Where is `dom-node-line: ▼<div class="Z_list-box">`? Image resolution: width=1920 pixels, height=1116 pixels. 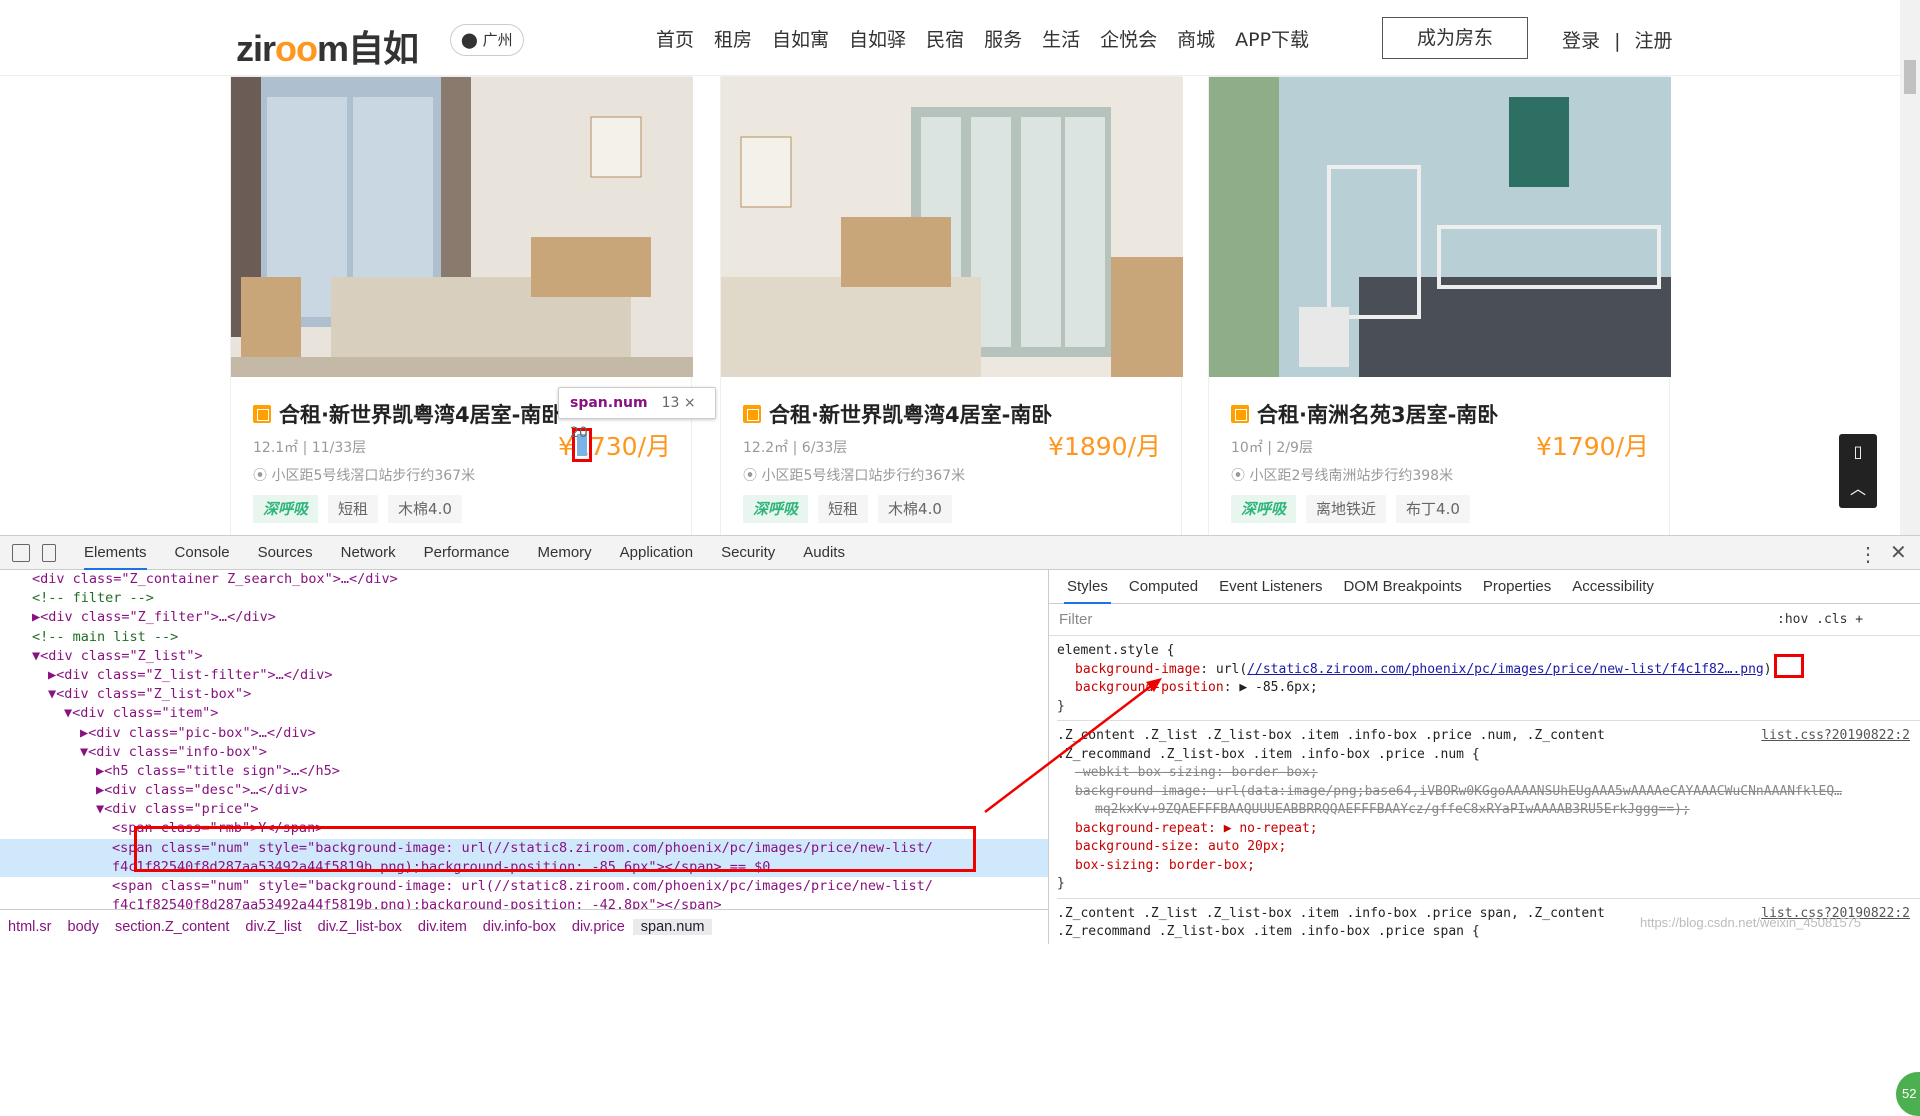
dom-node-line: ▼<div class="Z_list-box"> is located at coordinates (524, 694).